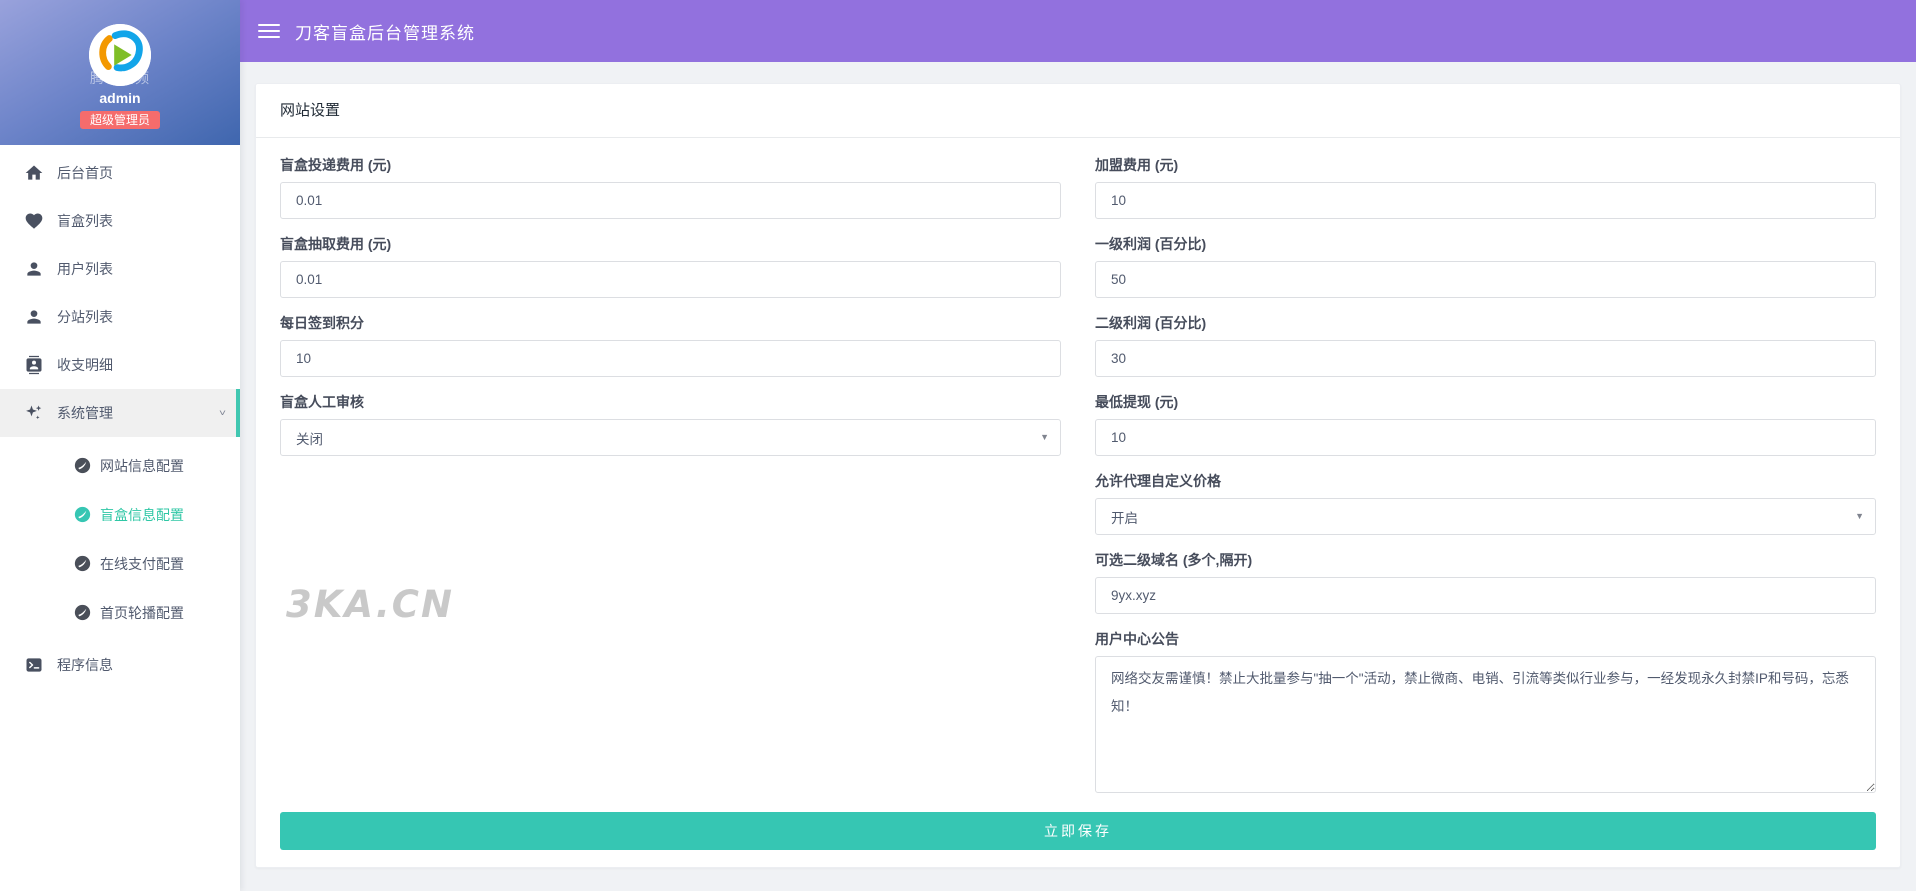 The width and height of the screenshot is (1916, 891). Describe the element at coordinates (1174, 560) in the screenshot. I see `field-label: 可选二级域名 (多个,隔开)` at that location.